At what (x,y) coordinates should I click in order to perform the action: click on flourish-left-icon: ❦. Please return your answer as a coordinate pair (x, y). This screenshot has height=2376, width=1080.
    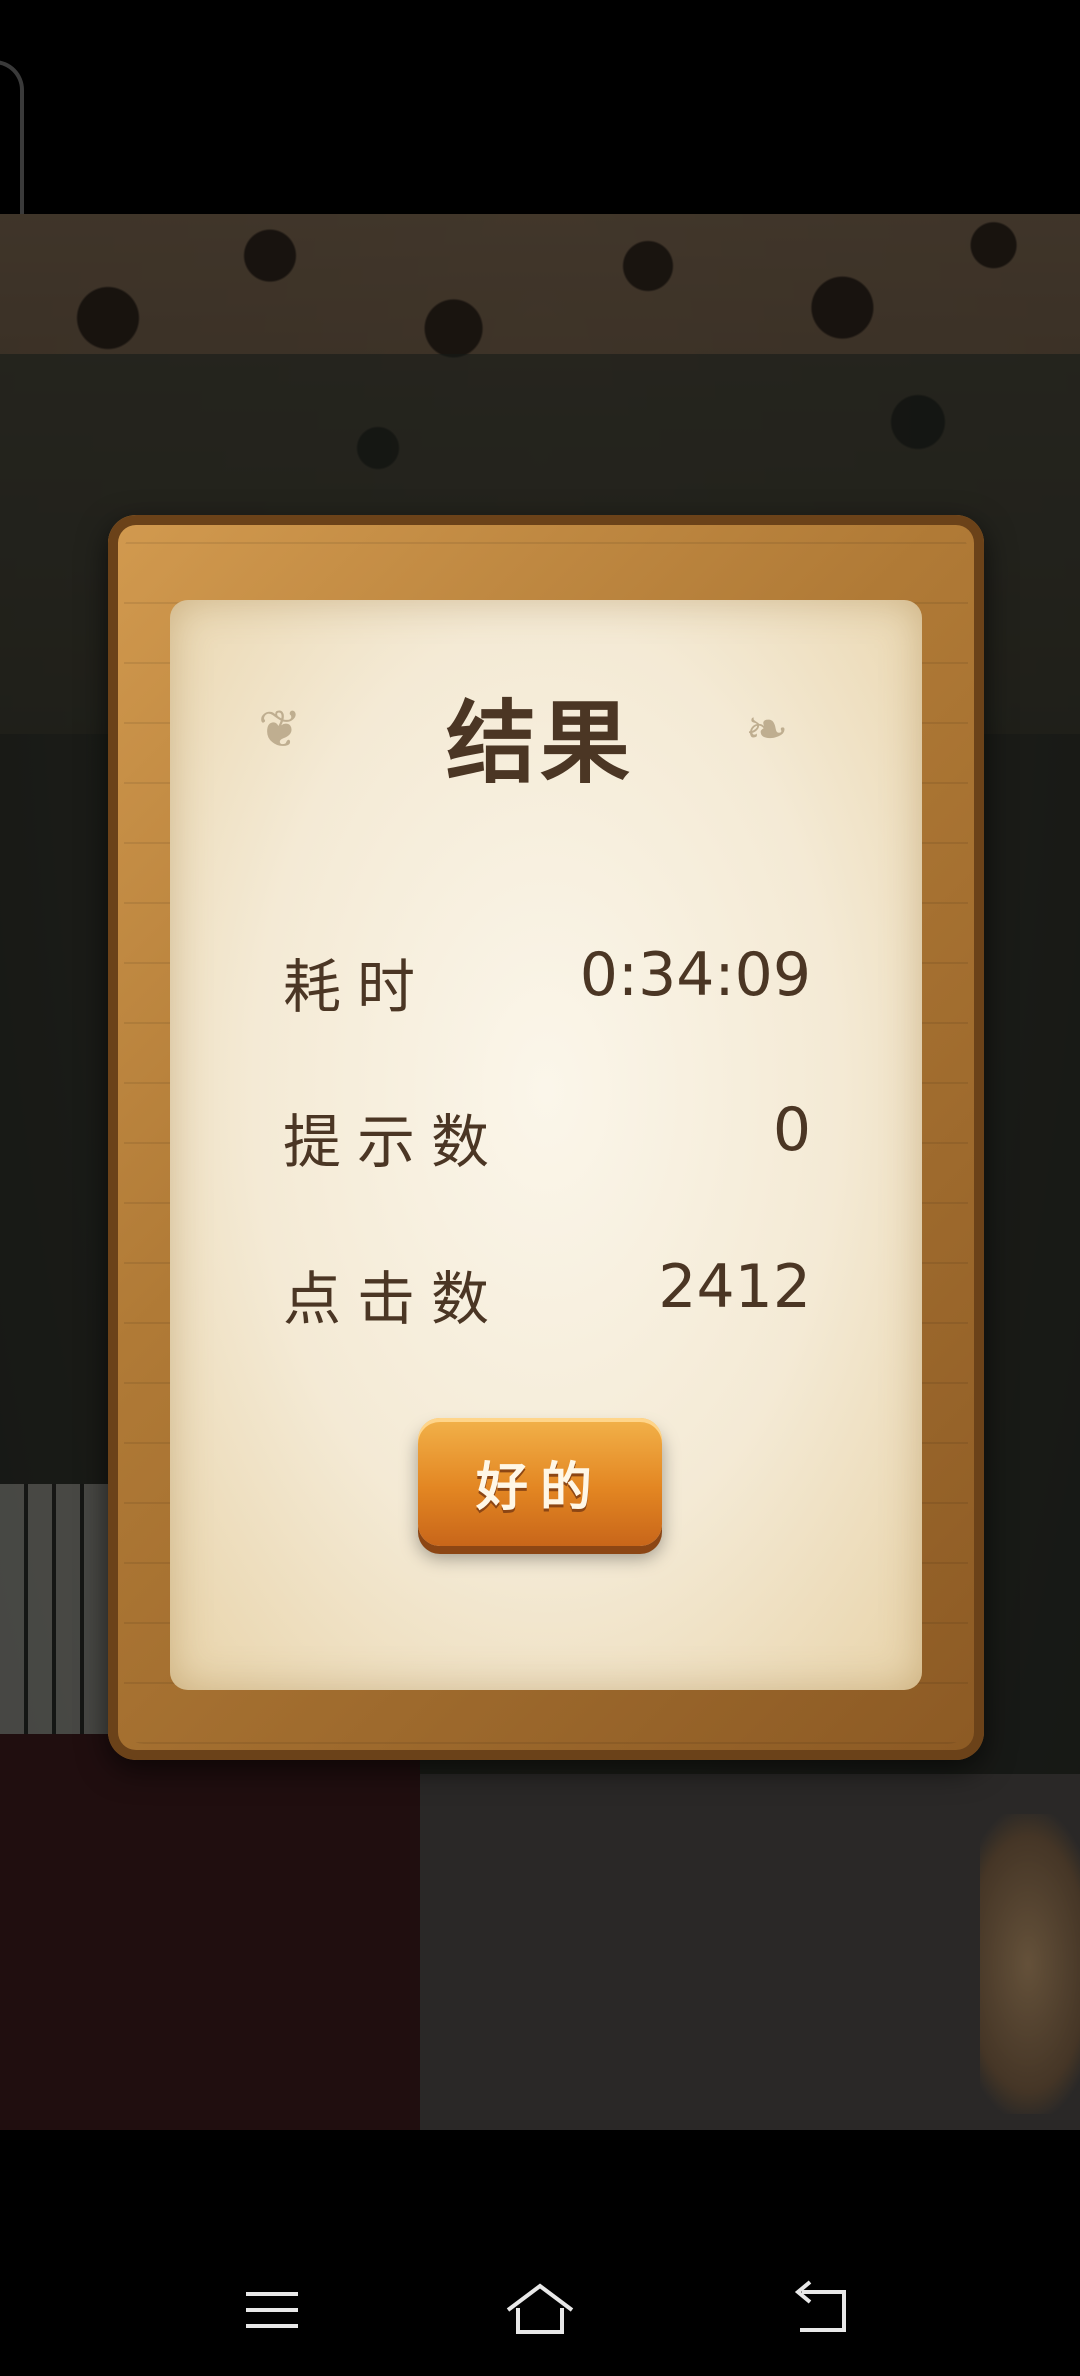
    Looking at the image, I should click on (280, 730).